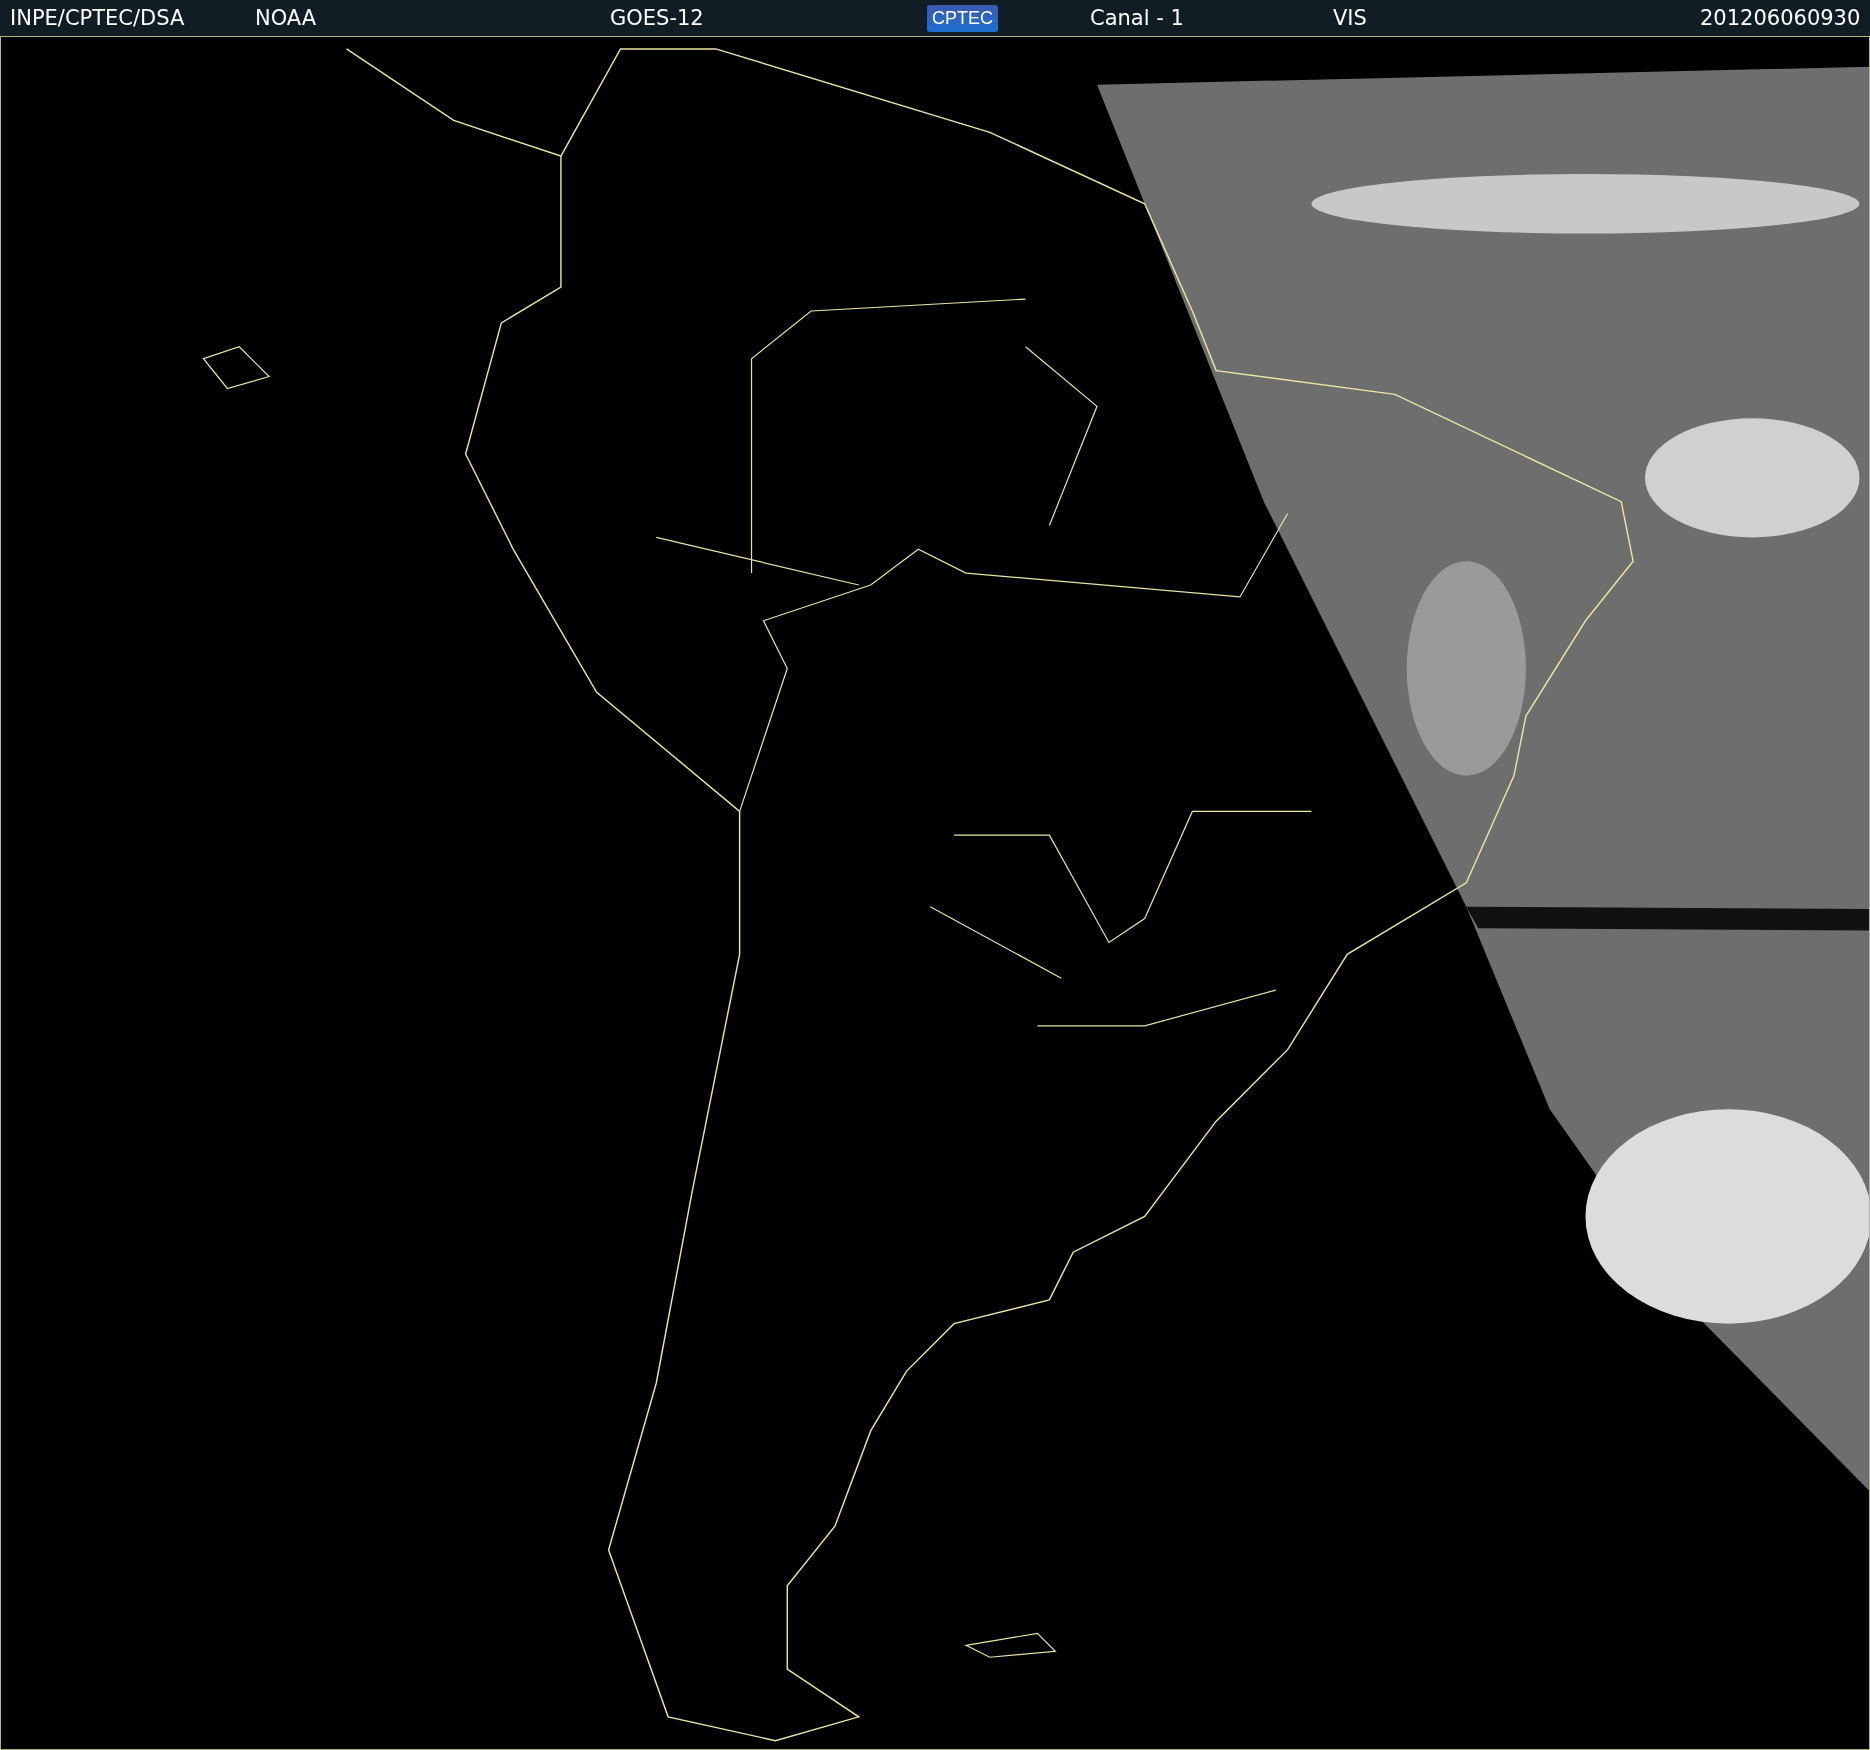  What do you see at coordinates (97, 18) in the screenshot?
I see `header-label: INPE/CPTEC/DSA` at bounding box center [97, 18].